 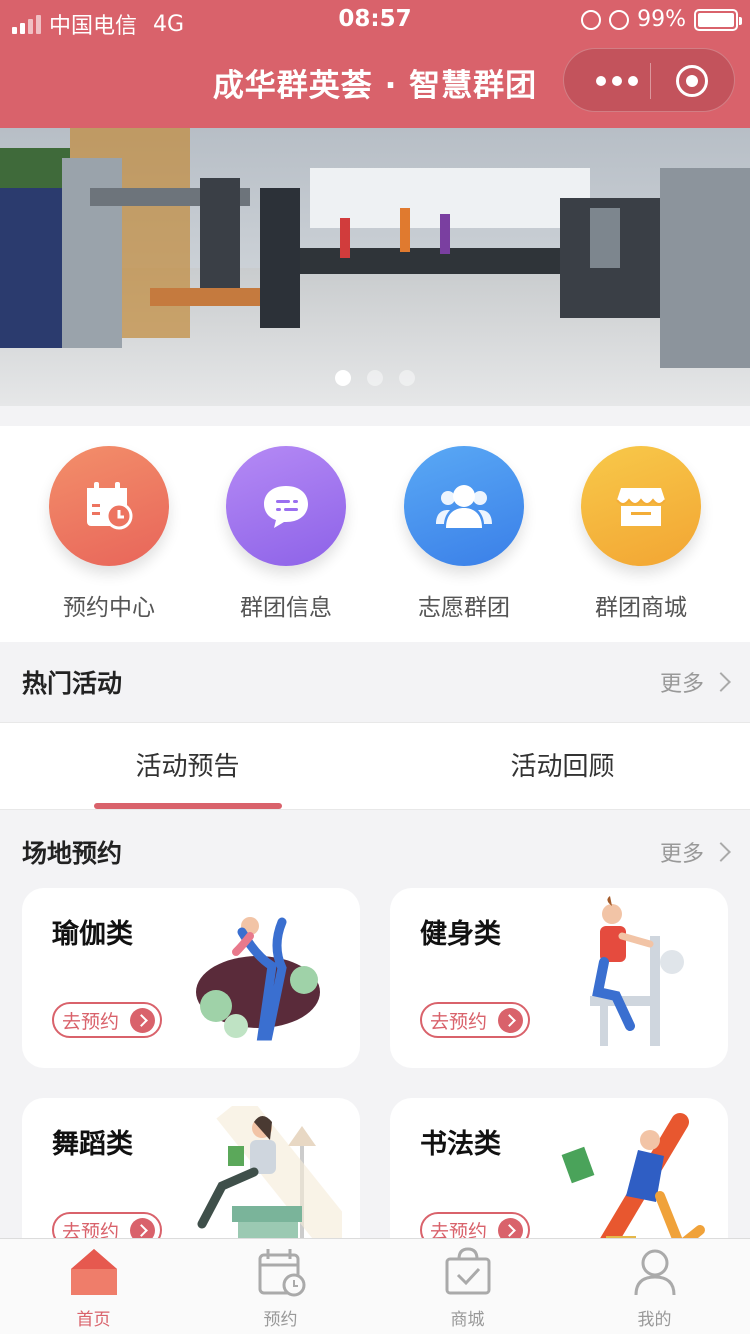 I want to click on status-bar: 中国电信 4G 08:57 99%, so click(x=375, y=20).